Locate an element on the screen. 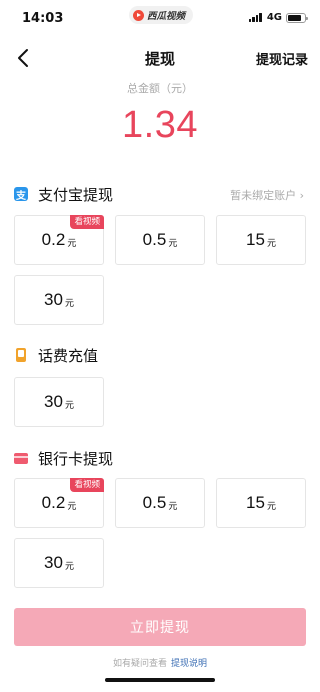  nav-bar: 提现 提现记录 is located at coordinates (160, 58).